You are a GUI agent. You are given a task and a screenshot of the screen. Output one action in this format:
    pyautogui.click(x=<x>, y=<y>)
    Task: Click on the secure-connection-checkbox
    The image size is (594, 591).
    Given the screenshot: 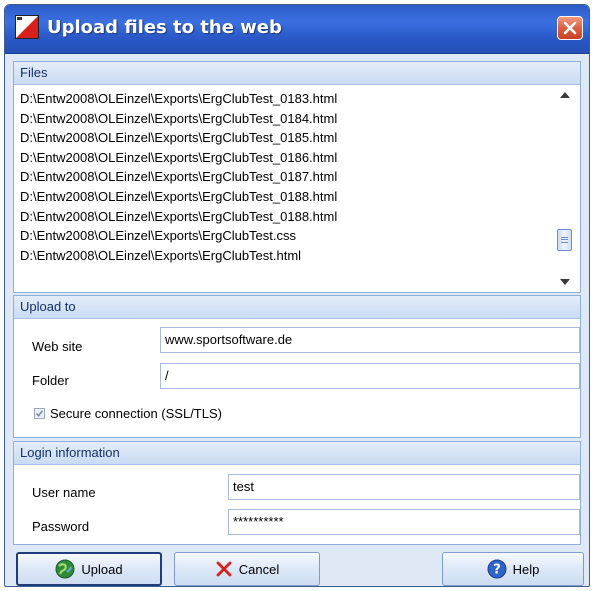 What is the action you would take?
    pyautogui.click(x=39, y=413)
    